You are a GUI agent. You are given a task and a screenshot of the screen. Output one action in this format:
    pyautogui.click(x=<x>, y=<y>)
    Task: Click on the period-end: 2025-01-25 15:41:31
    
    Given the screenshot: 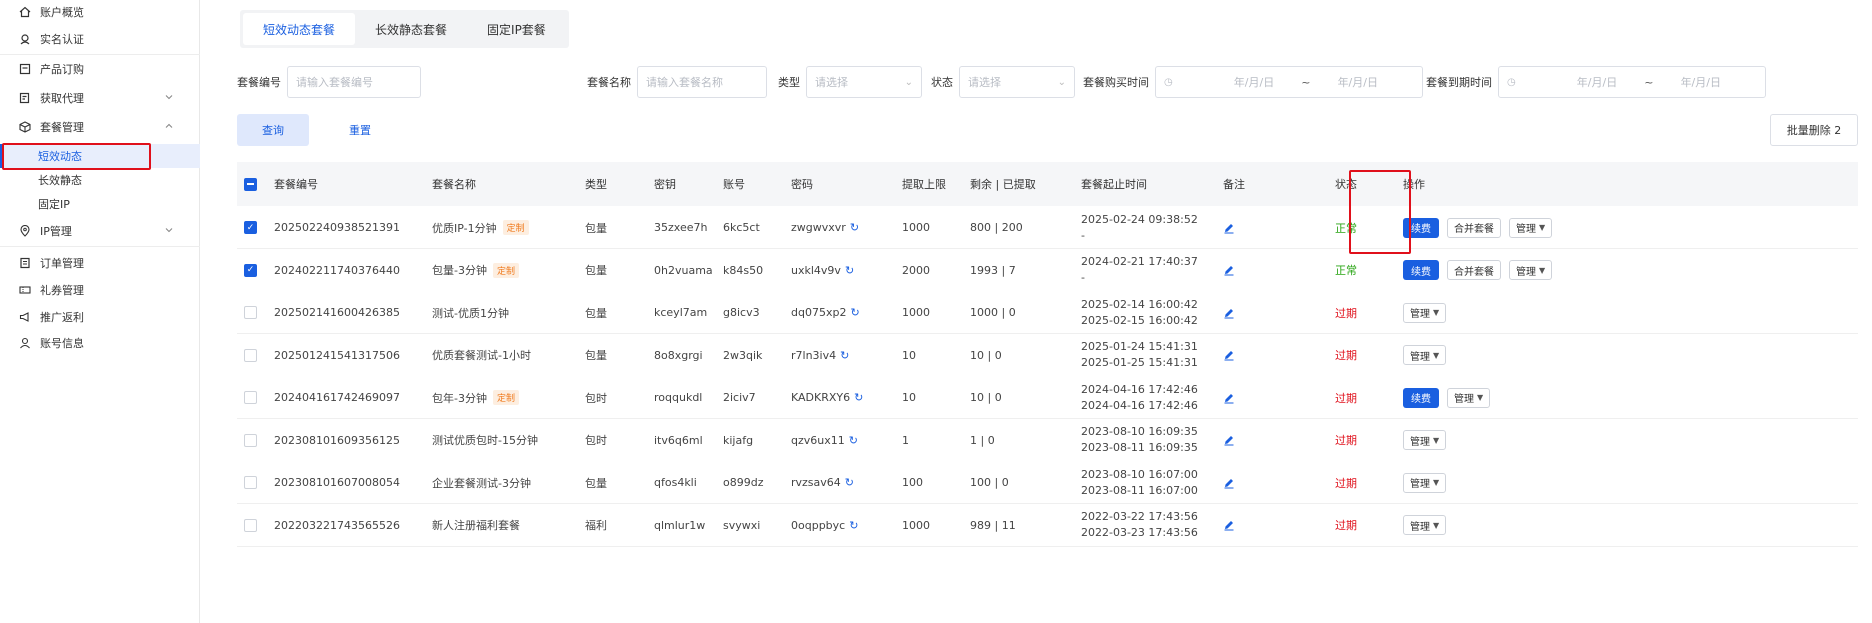 What is the action you would take?
    pyautogui.click(x=1139, y=362)
    